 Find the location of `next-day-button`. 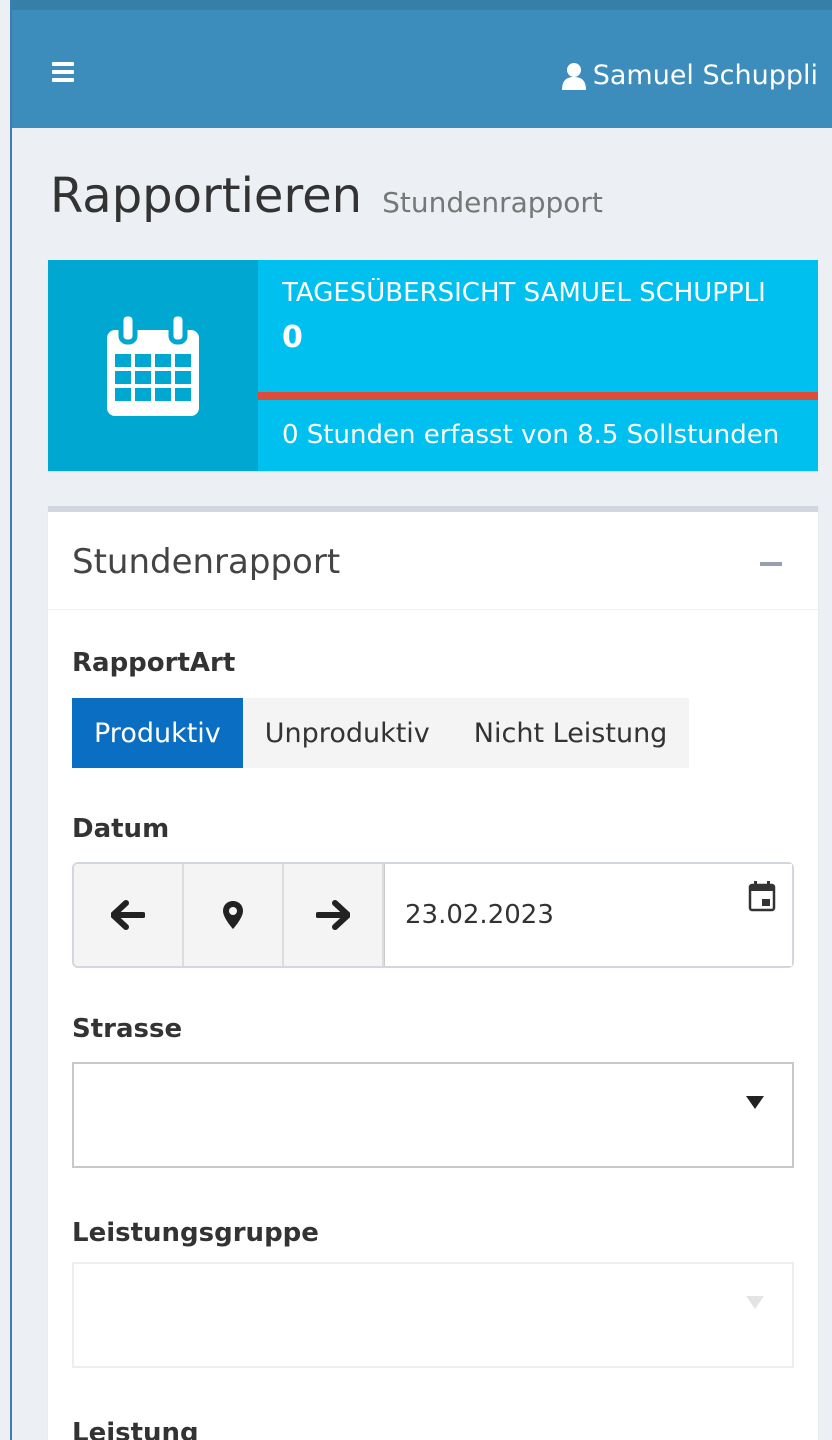

next-day-button is located at coordinates (334, 915).